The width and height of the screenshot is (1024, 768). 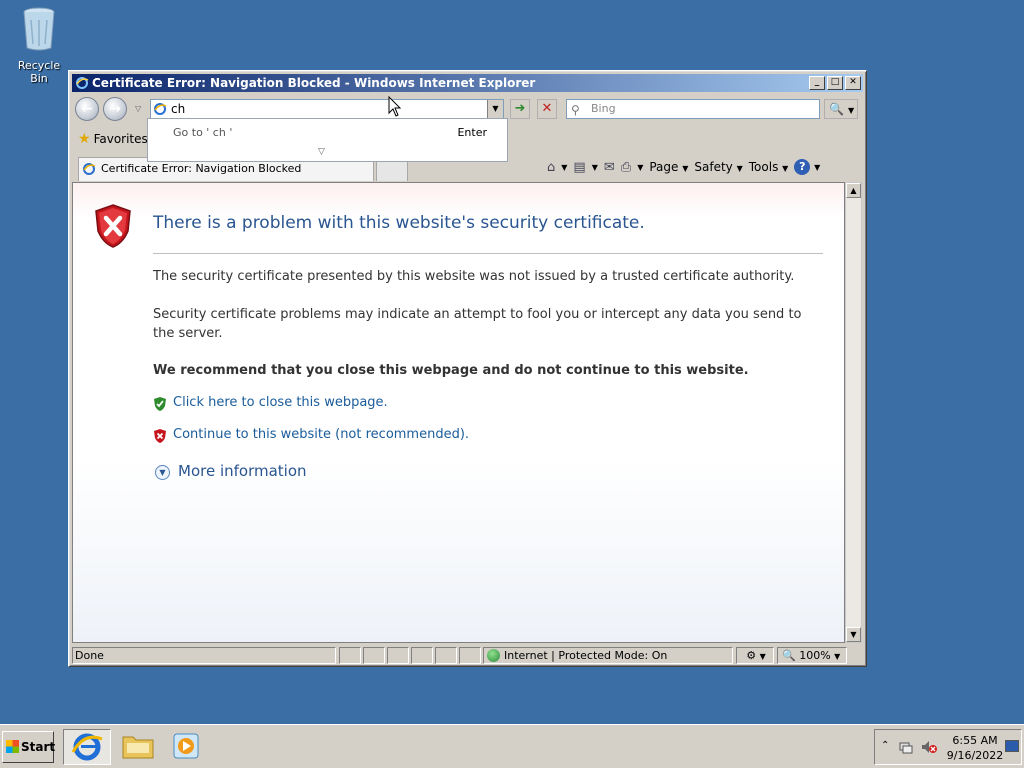 What do you see at coordinates (186, 746) in the screenshot?
I see `media-player-icon` at bounding box center [186, 746].